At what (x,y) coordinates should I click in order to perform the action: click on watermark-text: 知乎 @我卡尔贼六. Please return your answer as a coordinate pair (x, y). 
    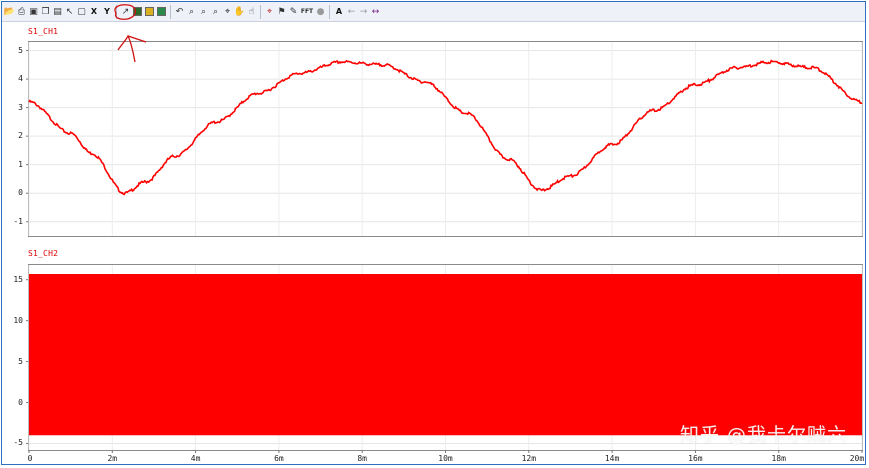
    Looking at the image, I should click on (763, 435).